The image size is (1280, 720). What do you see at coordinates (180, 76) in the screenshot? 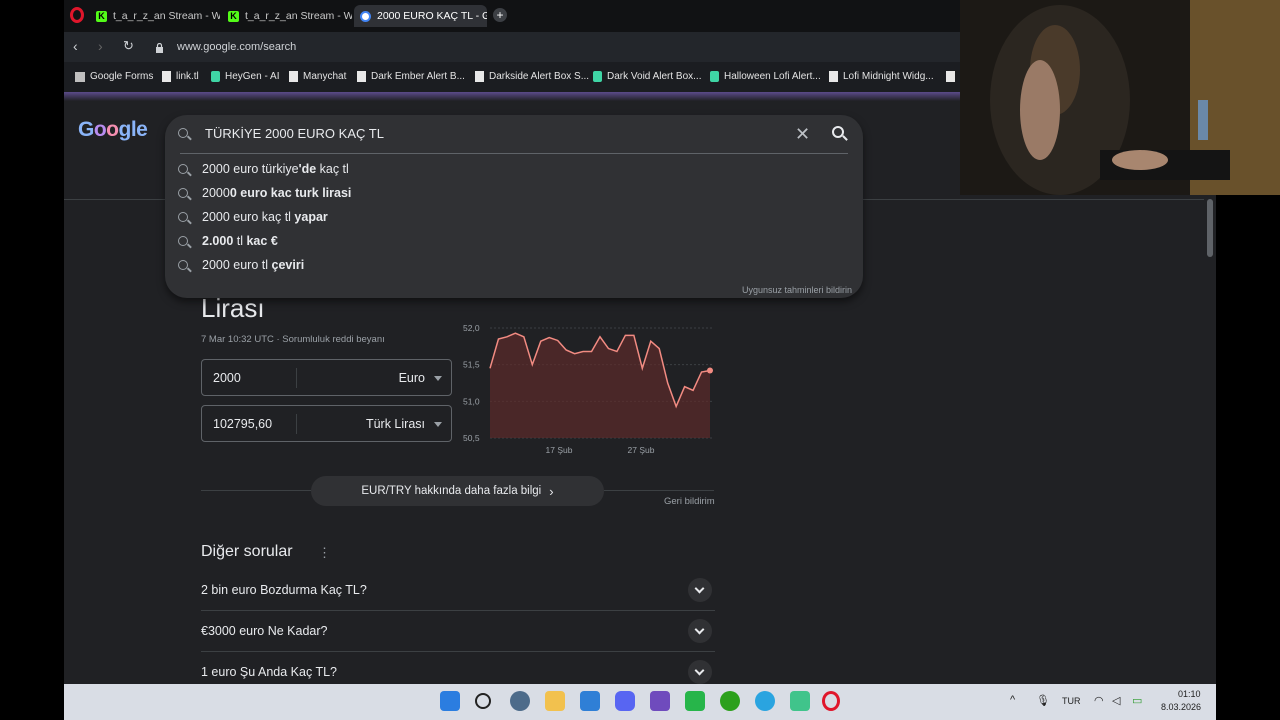
I see `bookmark-item: link.tl` at bounding box center [180, 76].